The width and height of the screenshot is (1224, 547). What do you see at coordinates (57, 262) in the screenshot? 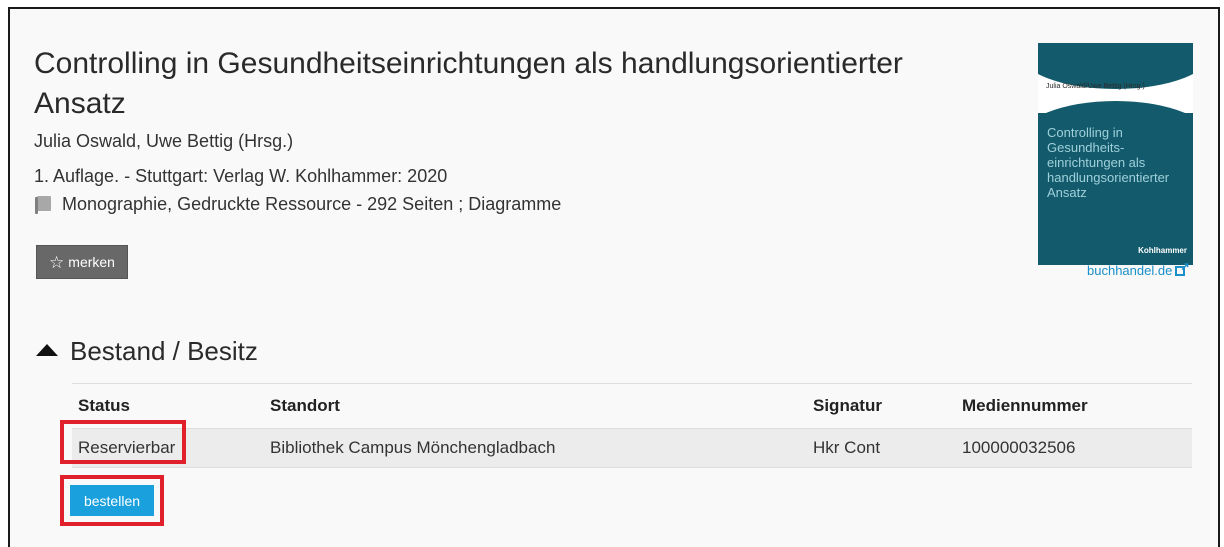
I see `star-outline-icon: ☆` at bounding box center [57, 262].